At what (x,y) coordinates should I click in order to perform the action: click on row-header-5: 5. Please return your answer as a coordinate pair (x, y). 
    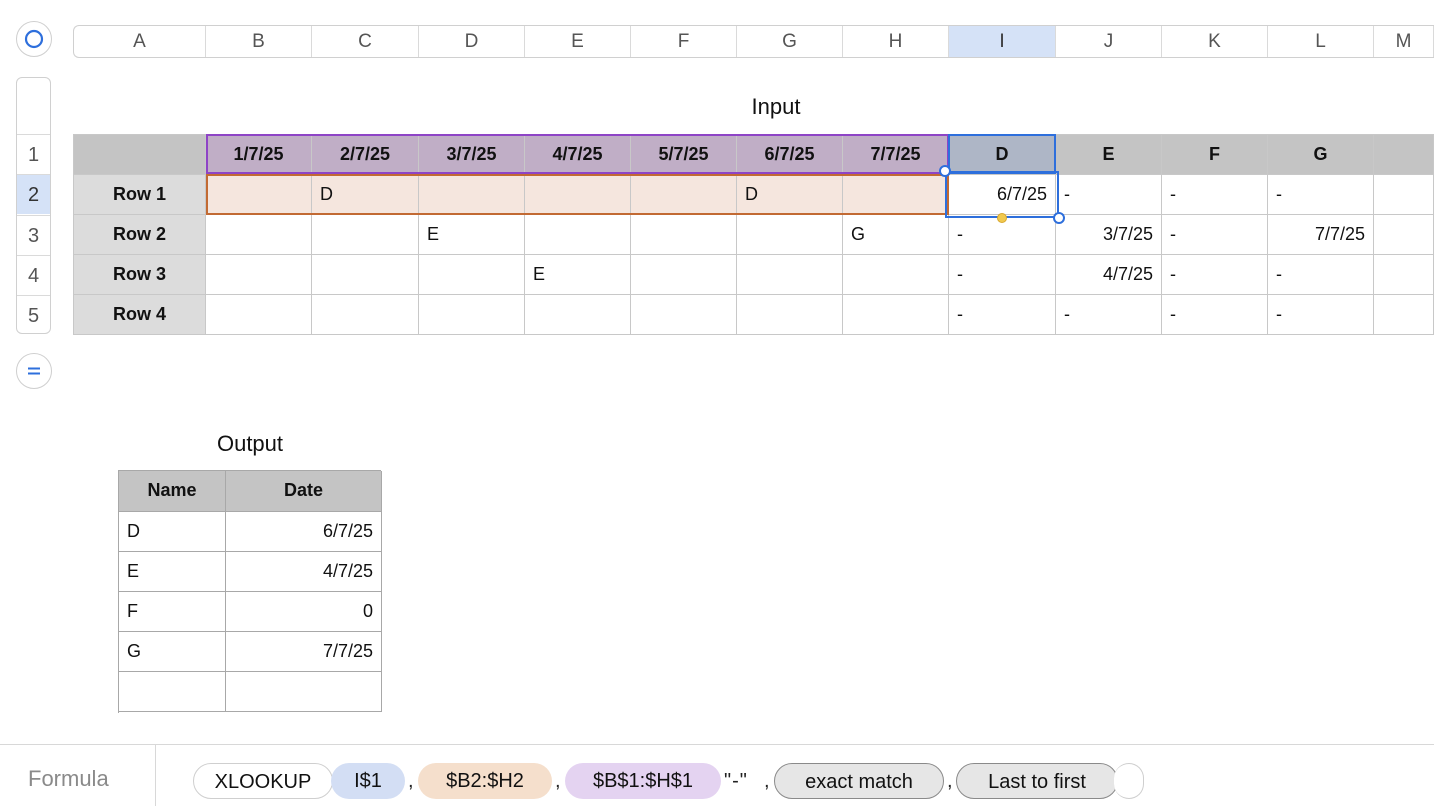
    Looking at the image, I should click on (33, 314).